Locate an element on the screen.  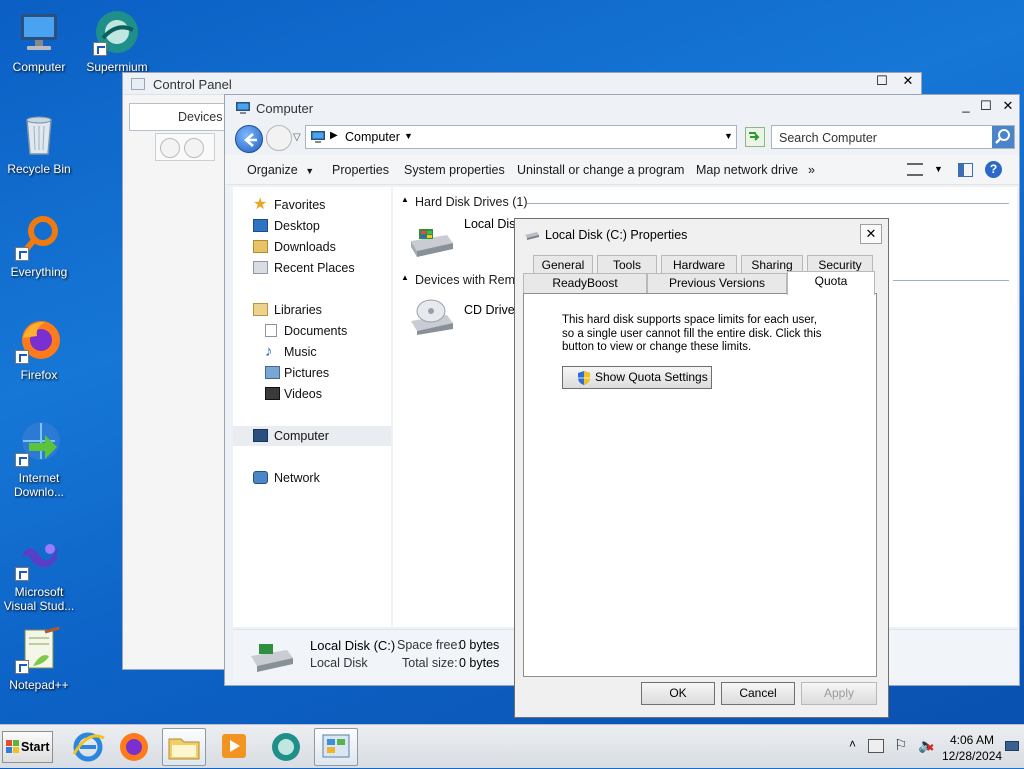
tab-previous-versions: Previous Versions is located at coordinates (717, 283).